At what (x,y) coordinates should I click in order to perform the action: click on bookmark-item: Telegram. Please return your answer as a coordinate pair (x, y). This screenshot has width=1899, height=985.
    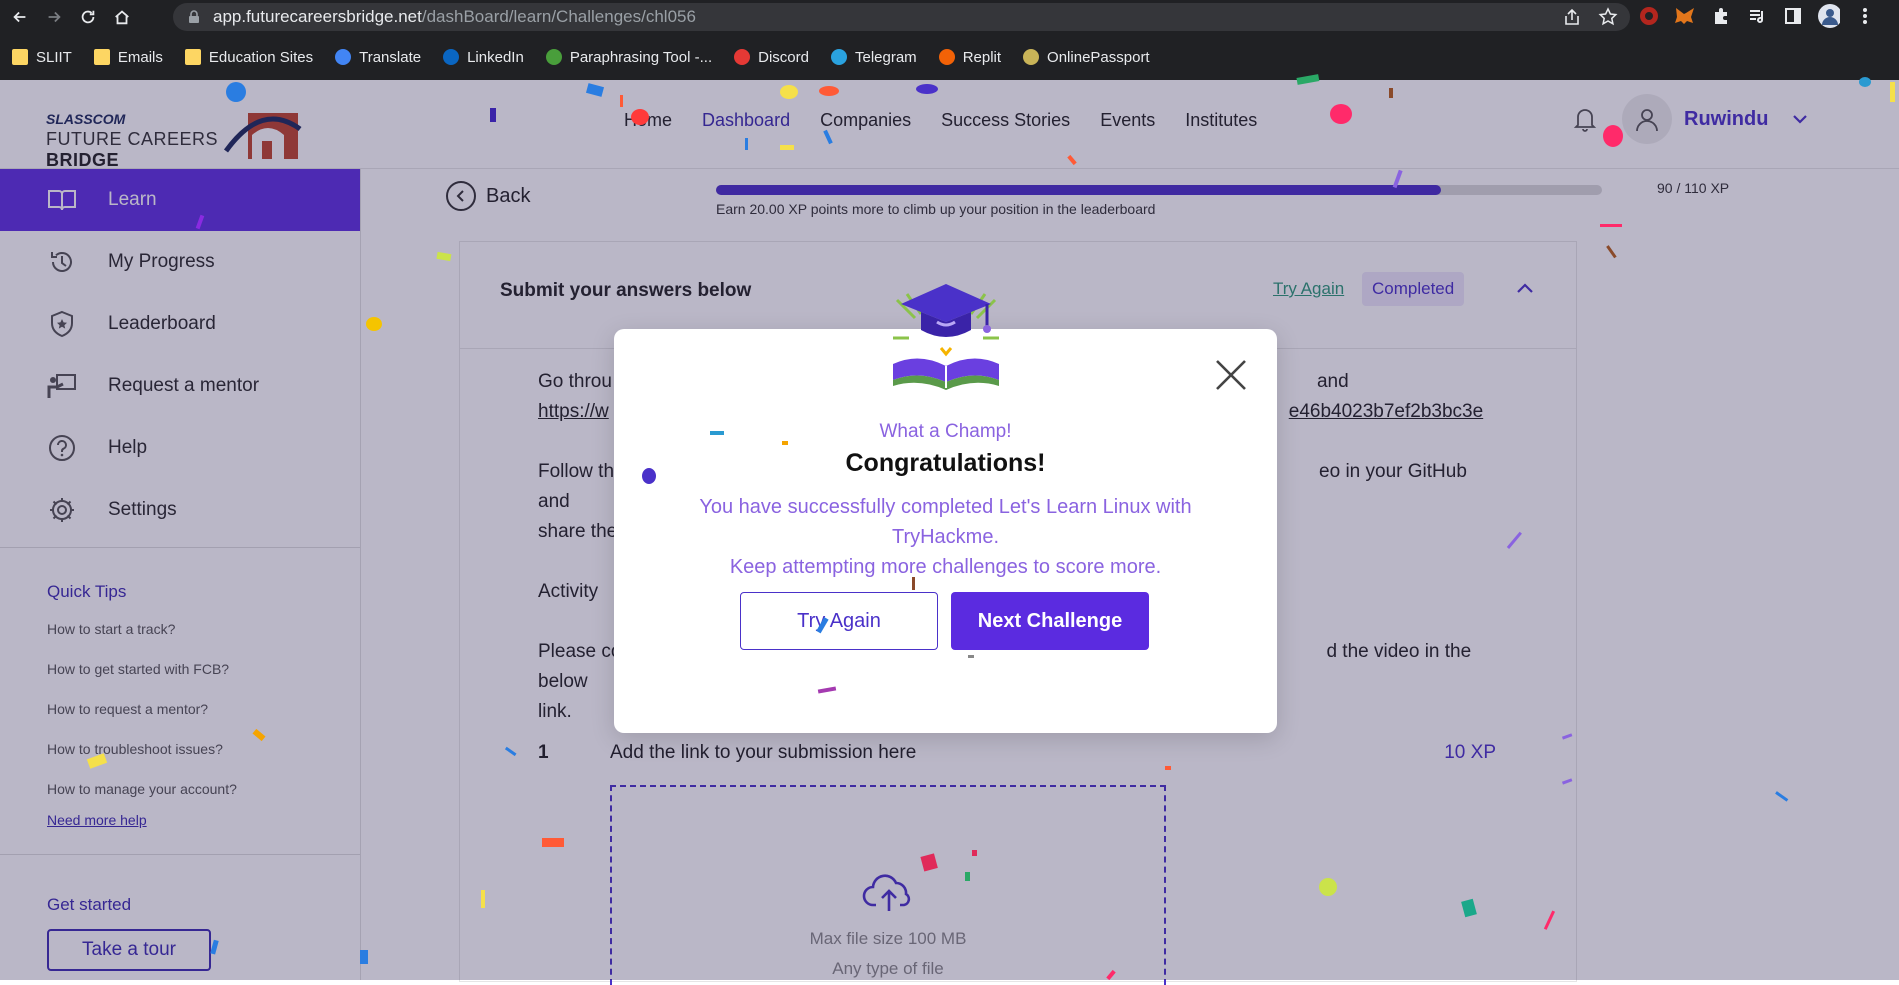
    Looking at the image, I should click on (873, 57).